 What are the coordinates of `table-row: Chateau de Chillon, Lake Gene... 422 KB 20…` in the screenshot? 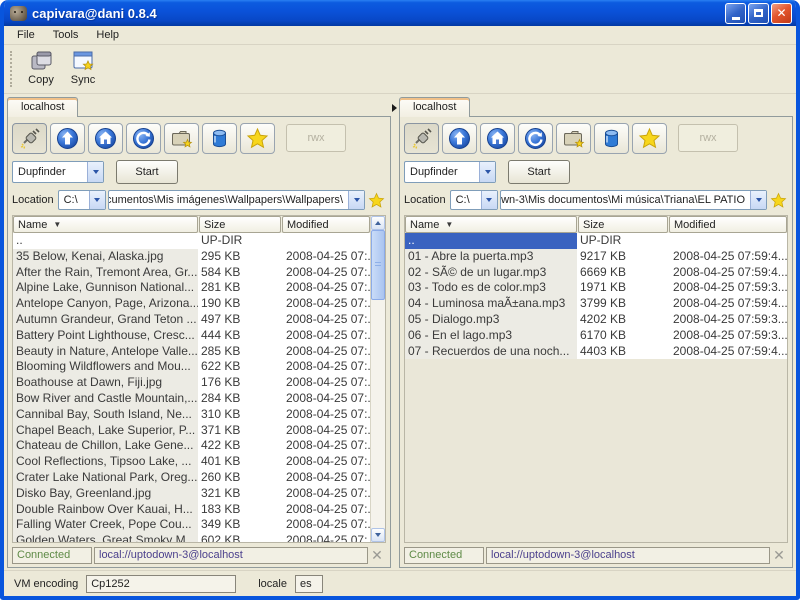 It's located at (191, 446).